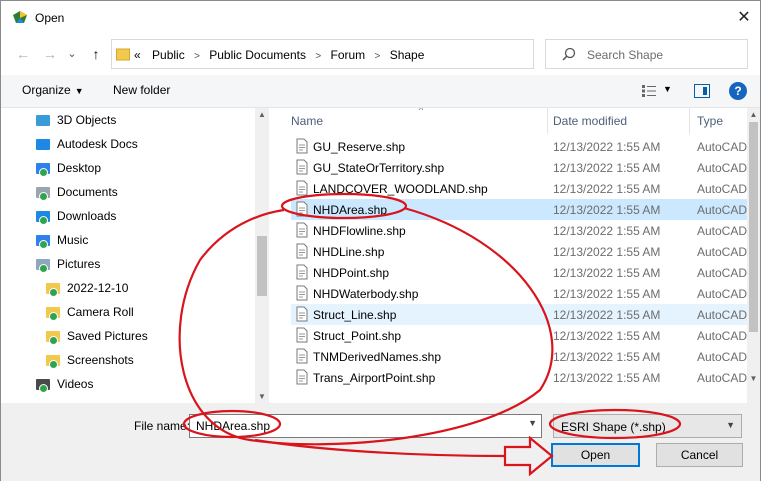 The width and height of the screenshot is (761, 481). What do you see at coordinates (744, 18) in the screenshot?
I see `close-icon: ✕` at bounding box center [744, 18].